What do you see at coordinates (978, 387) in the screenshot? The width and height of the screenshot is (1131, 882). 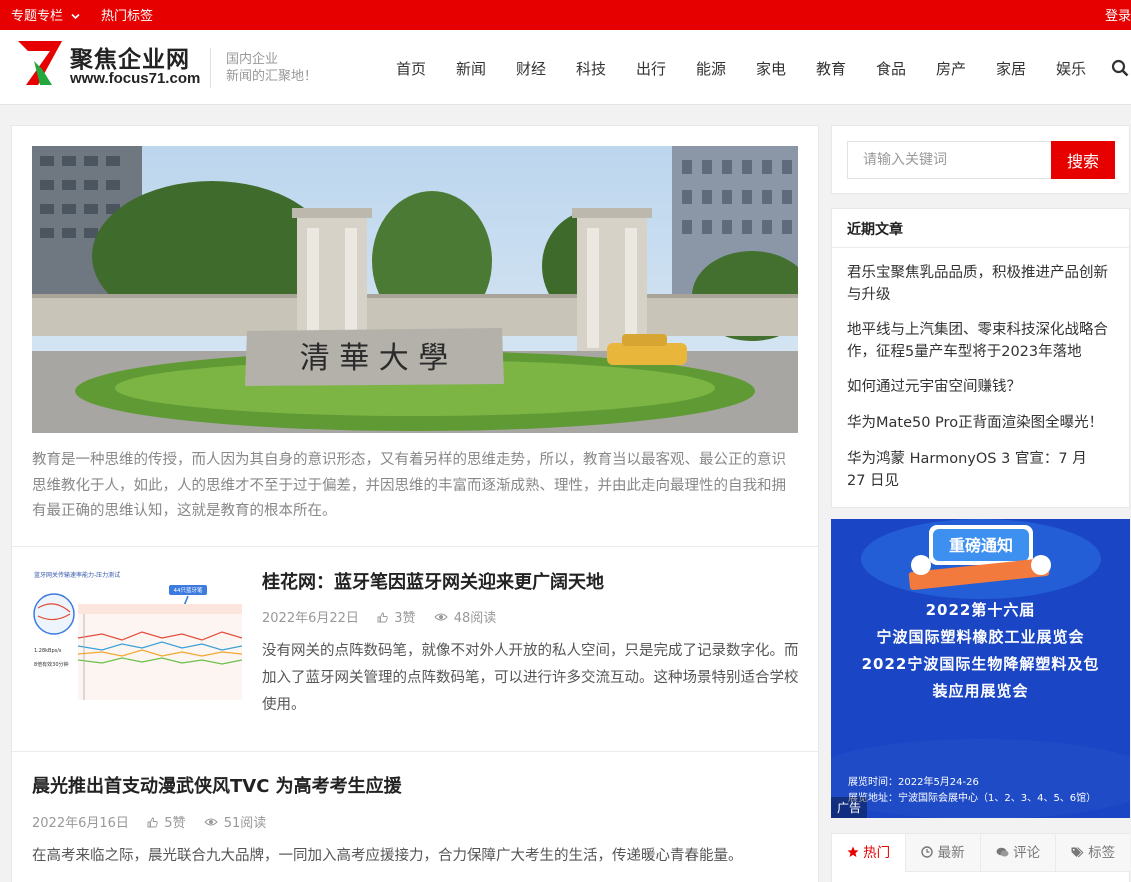 I see `recent-post-link: 如何通过元宇宙空间赚钱？` at bounding box center [978, 387].